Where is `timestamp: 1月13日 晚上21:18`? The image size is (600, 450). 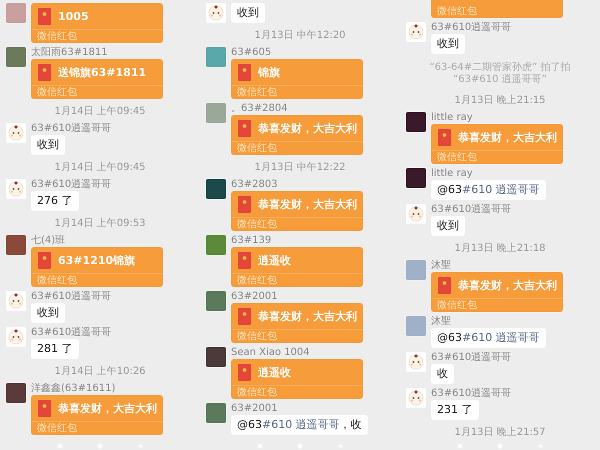 timestamp: 1月13日 晚上21:18 is located at coordinates (500, 249).